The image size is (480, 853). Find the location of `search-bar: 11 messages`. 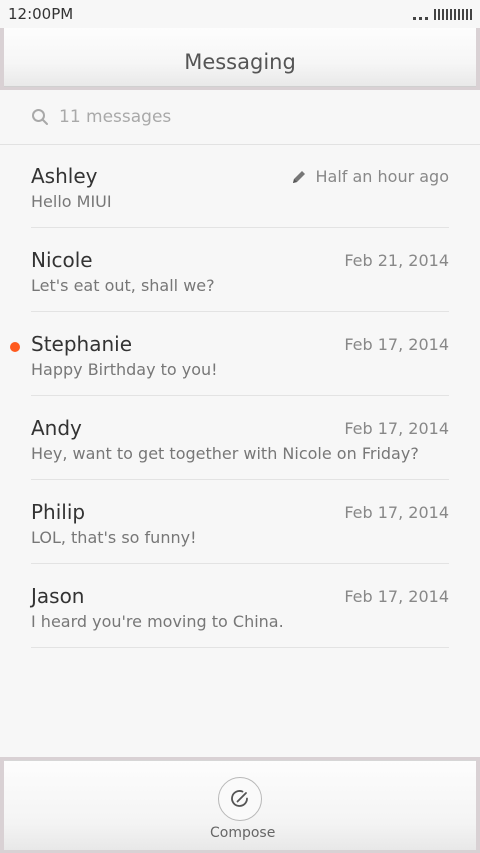

search-bar: 11 messages is located at coordinates (240, 117).